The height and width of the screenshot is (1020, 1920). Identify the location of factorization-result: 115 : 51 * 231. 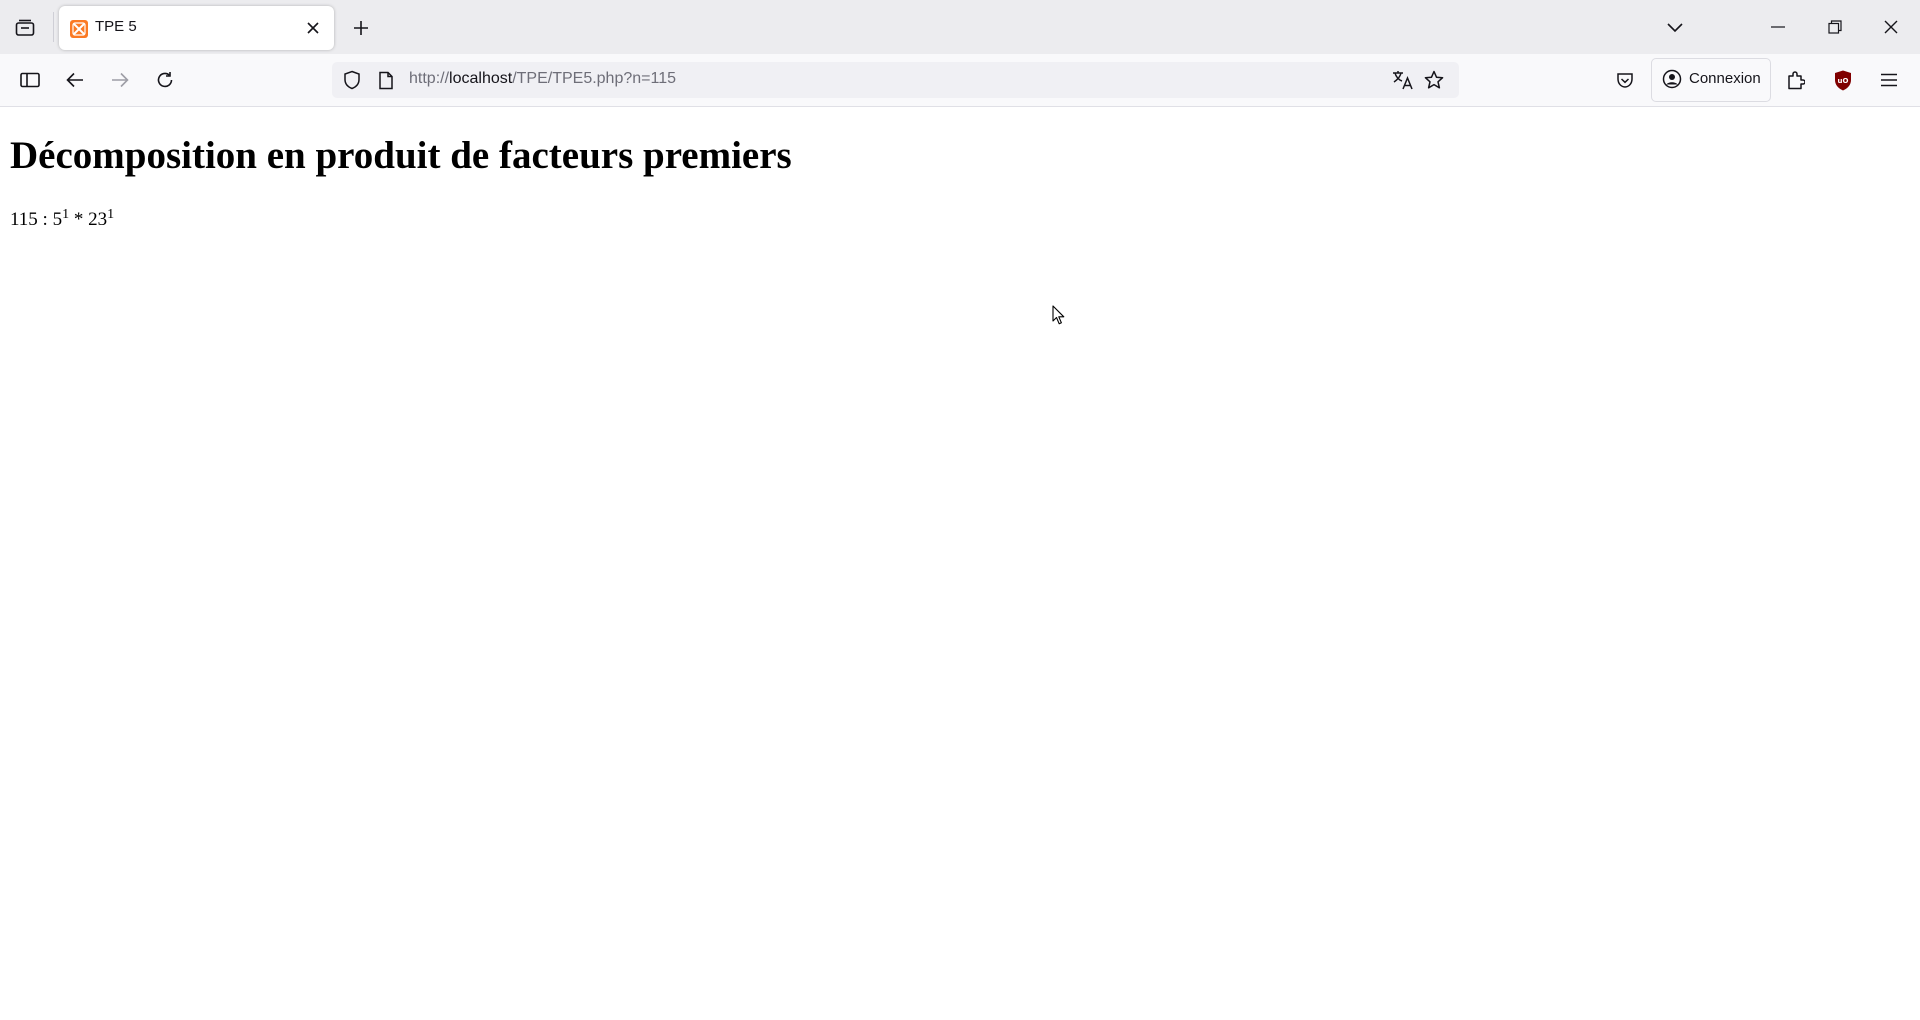
(62, 219).